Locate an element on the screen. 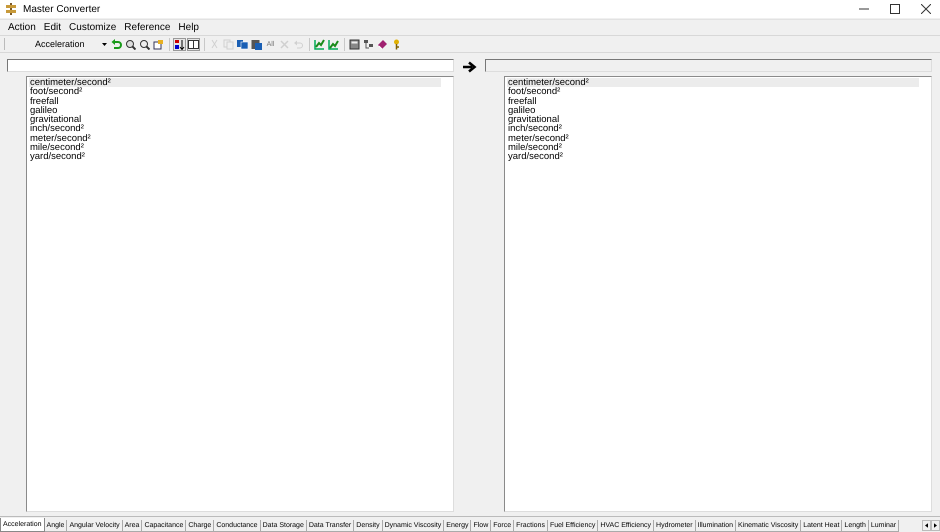 The image size is (940, 532). list-item: inch/second² is located at coordinates (235, 129).